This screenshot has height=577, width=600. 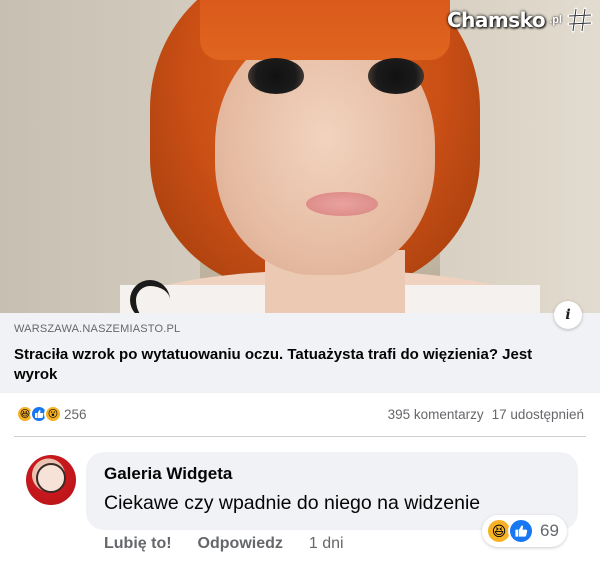 What do you see at coordinates (276, 76) in the screenshot?
I see `photo-eye-left` at bounding box center [276, 76].